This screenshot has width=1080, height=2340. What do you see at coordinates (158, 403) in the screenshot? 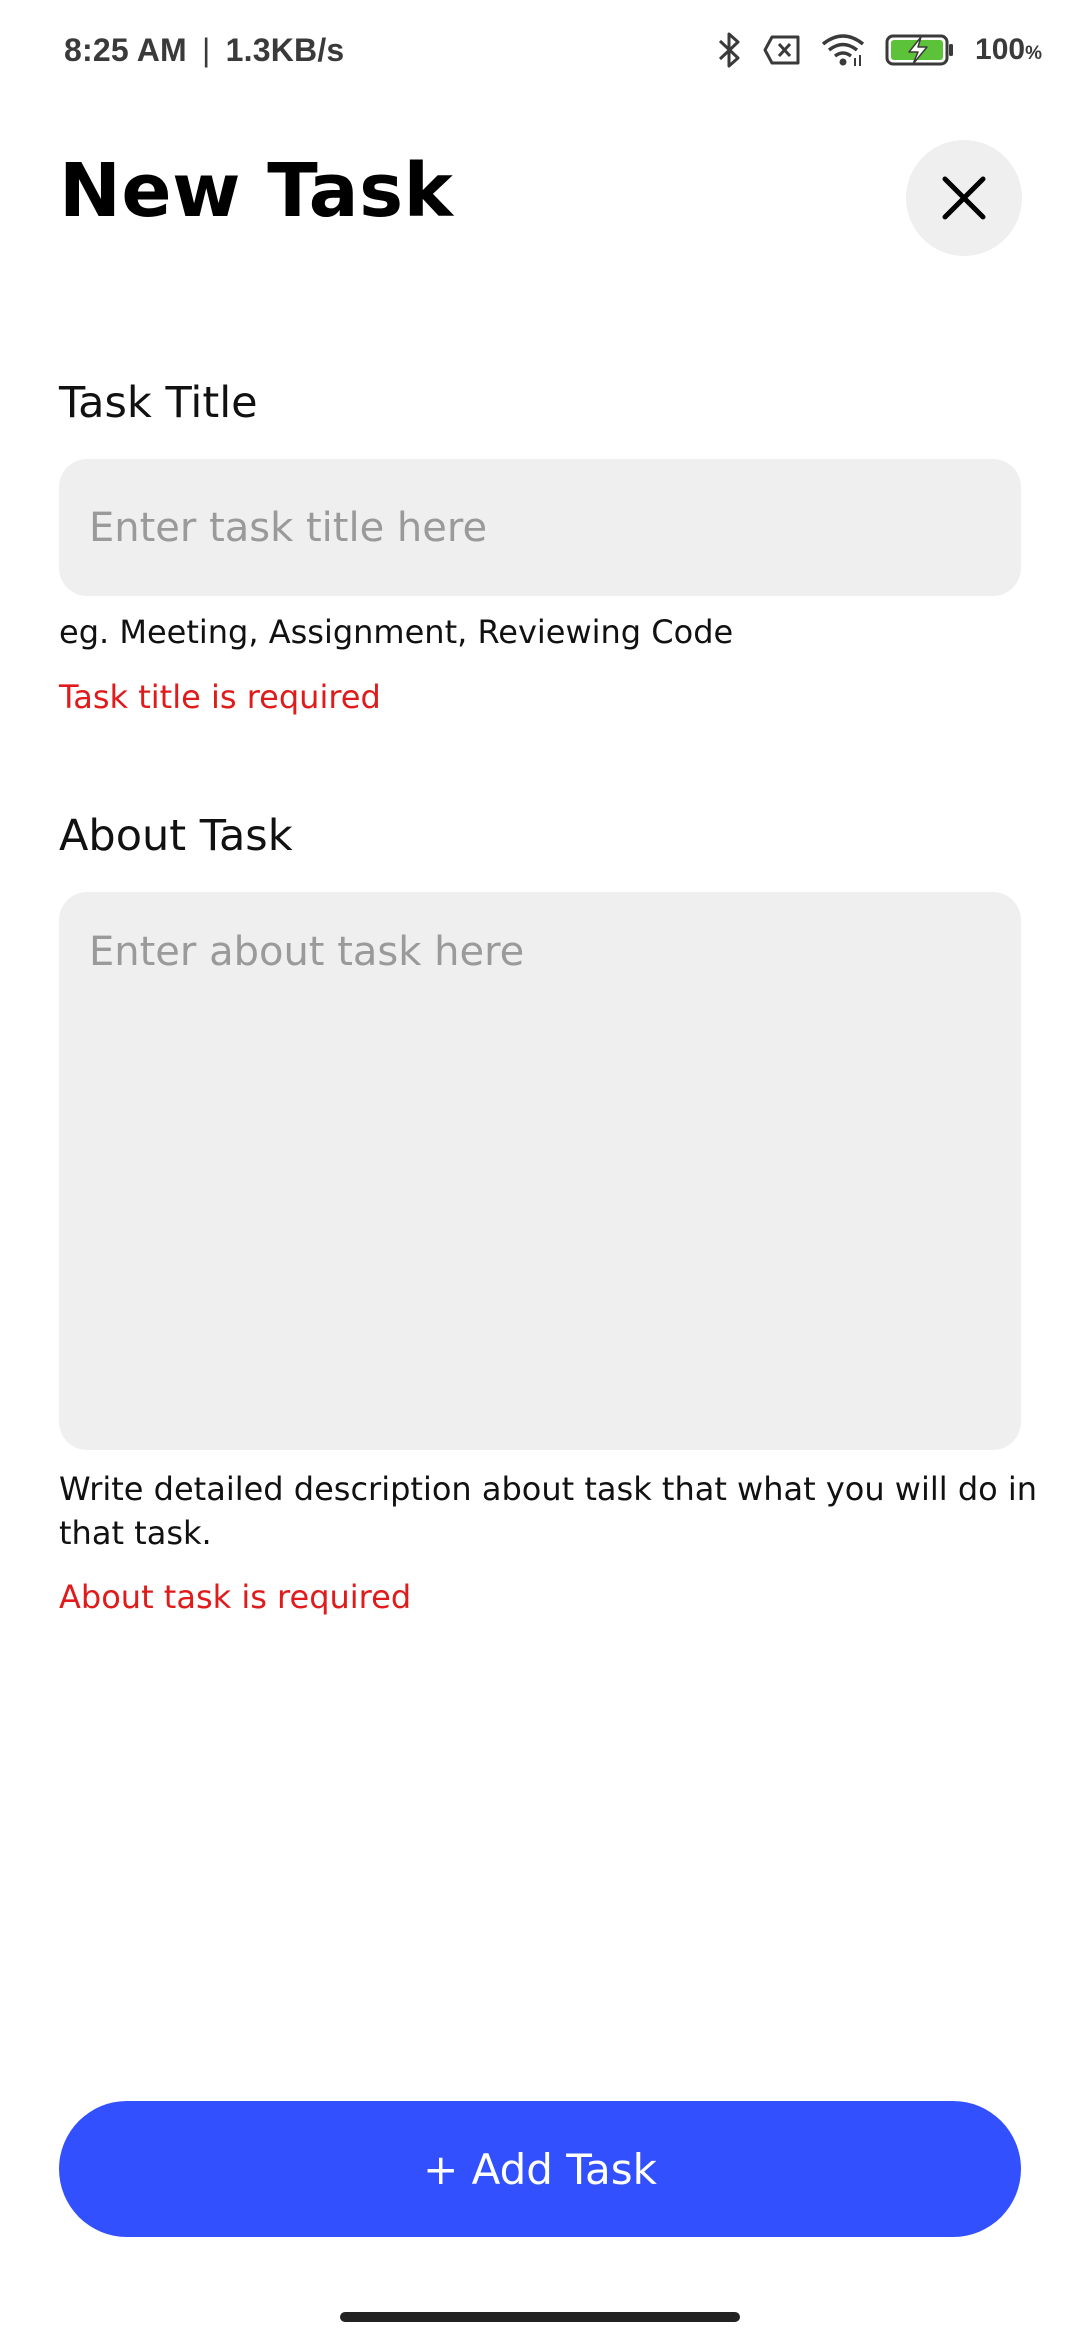
I see `task-title-label: Task Title` at bounding box center [158, 403].